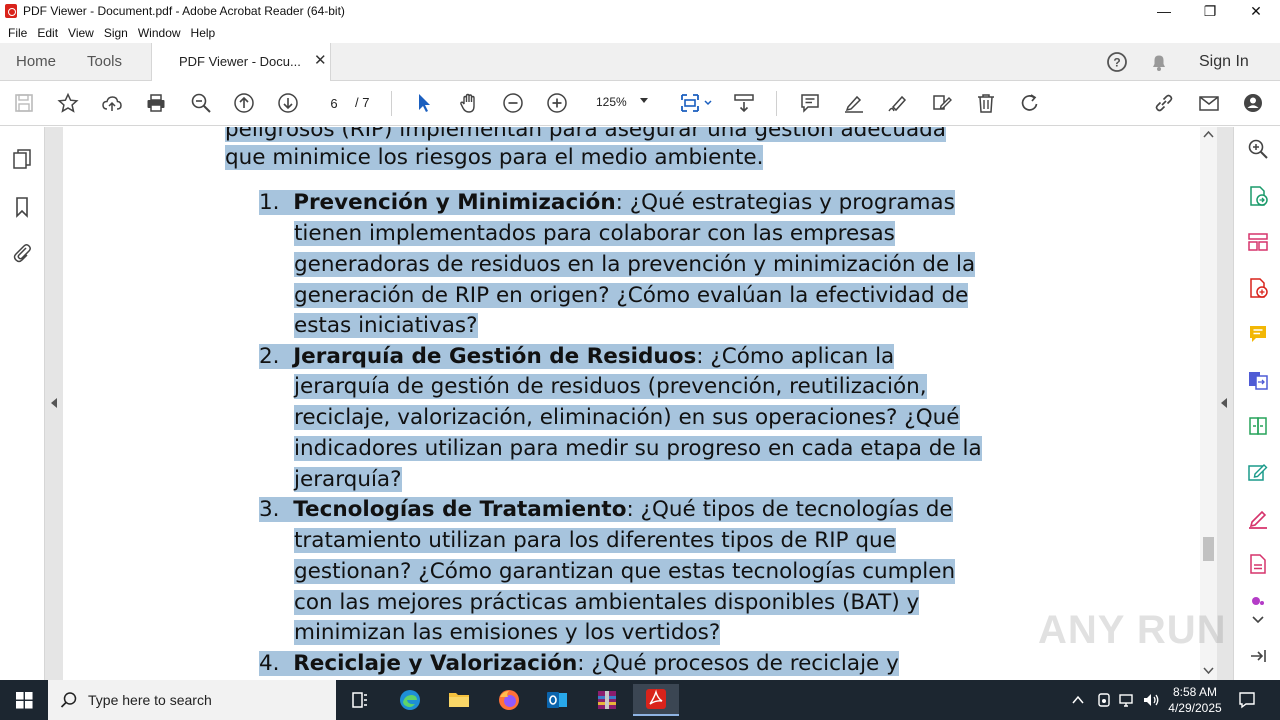 The image size is (1280, 720). I want to click on scroll-up-chevron-icon, so click(1208, 134).